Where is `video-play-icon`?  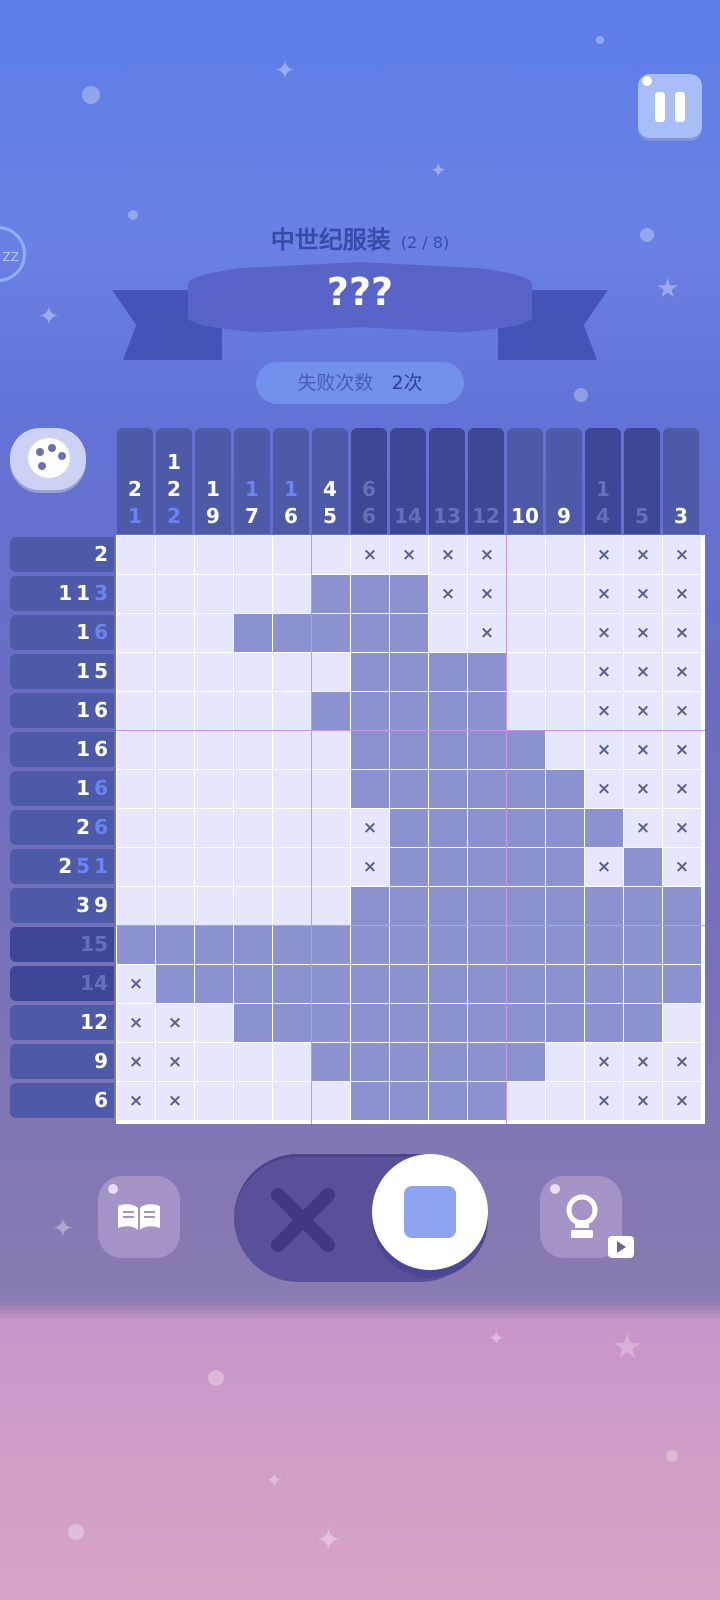
video-play-icon is located at coordinates (621, 1247).